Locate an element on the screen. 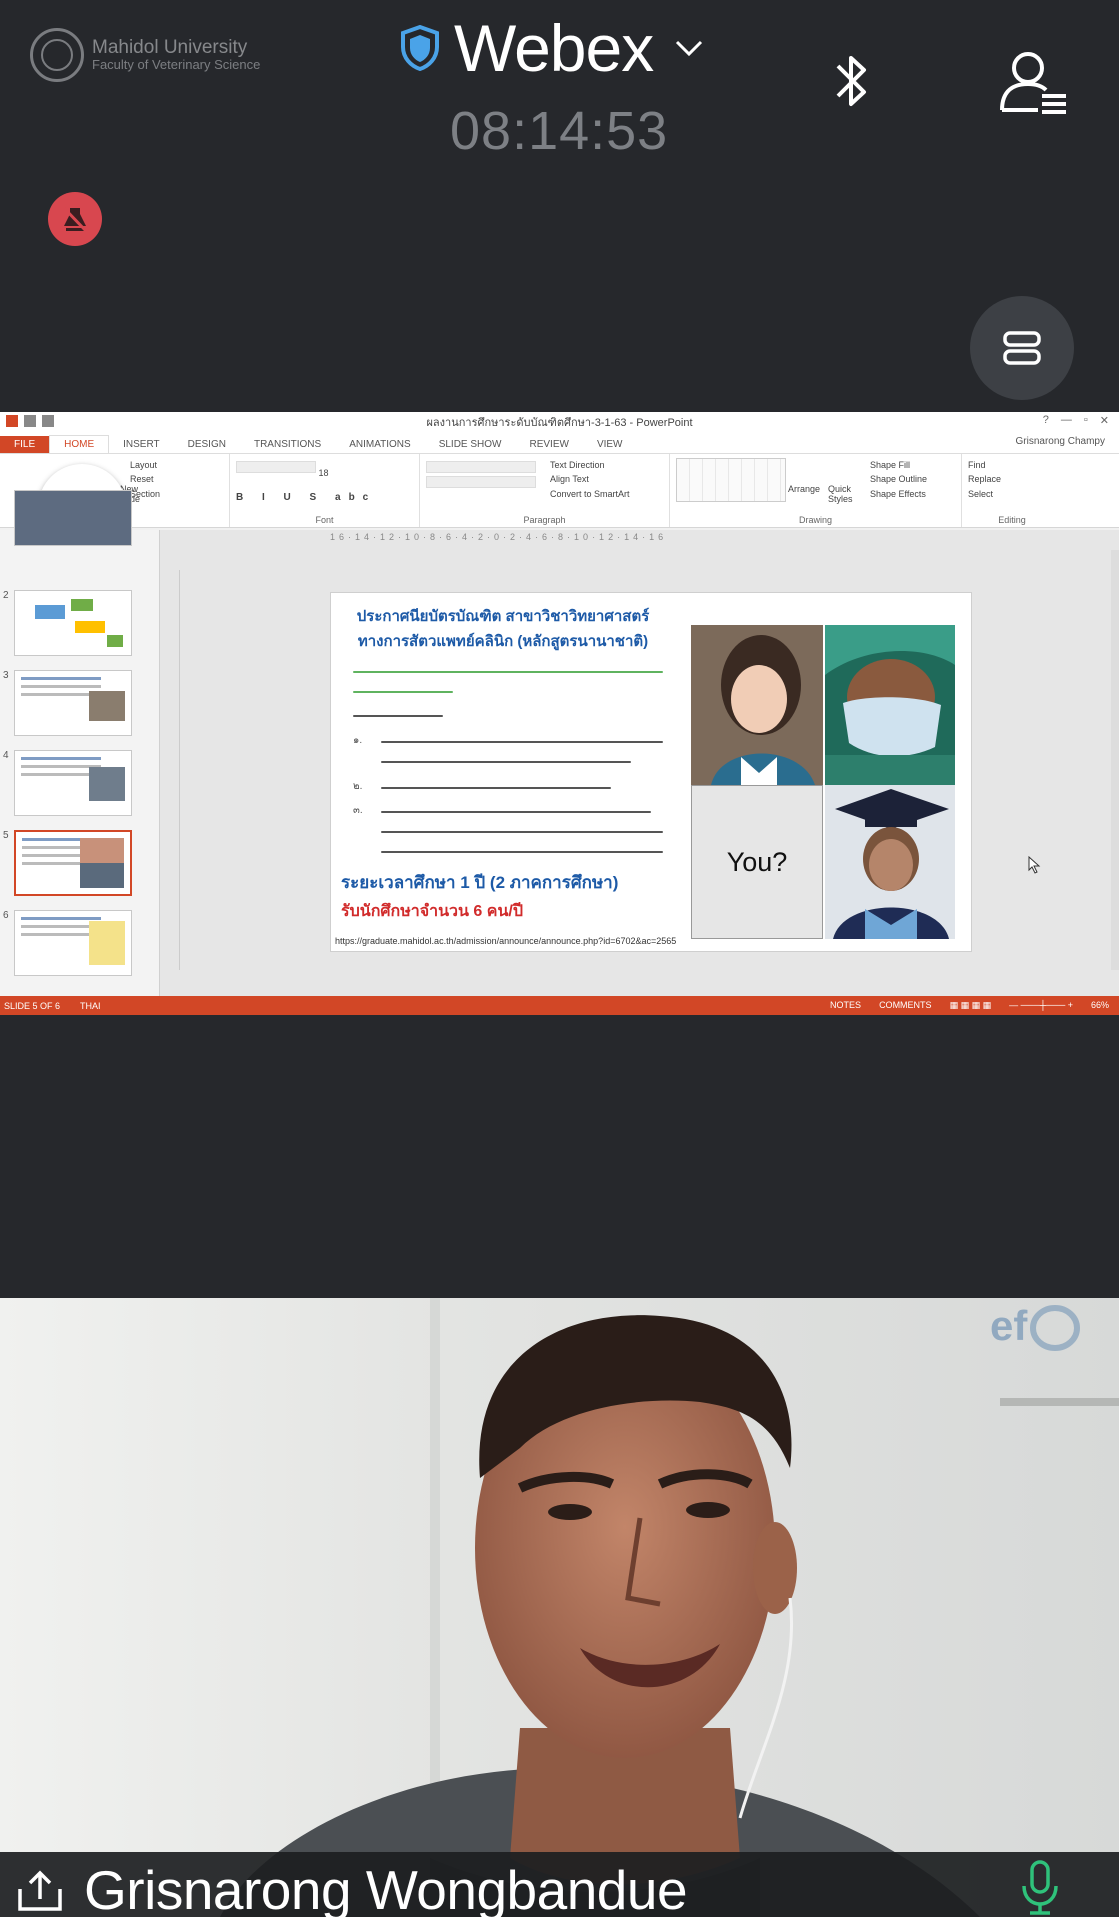 This screenshot has width=1119, height=1917. ppt-user: Grisnarong Champy is located at coordinates (1060, 441).